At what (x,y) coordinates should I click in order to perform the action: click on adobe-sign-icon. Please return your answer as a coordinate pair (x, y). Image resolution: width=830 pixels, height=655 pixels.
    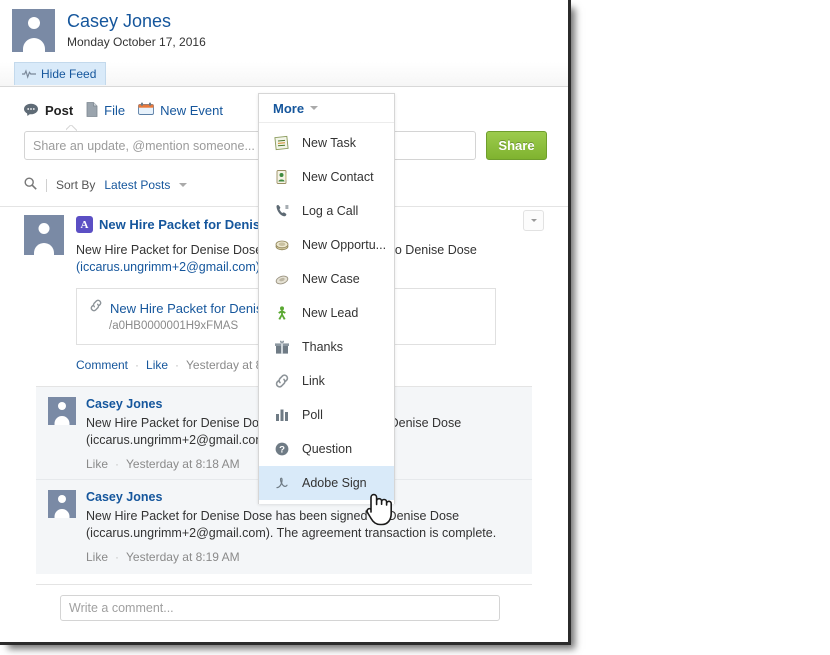
    Looking at the image, I should click on (282, 483).